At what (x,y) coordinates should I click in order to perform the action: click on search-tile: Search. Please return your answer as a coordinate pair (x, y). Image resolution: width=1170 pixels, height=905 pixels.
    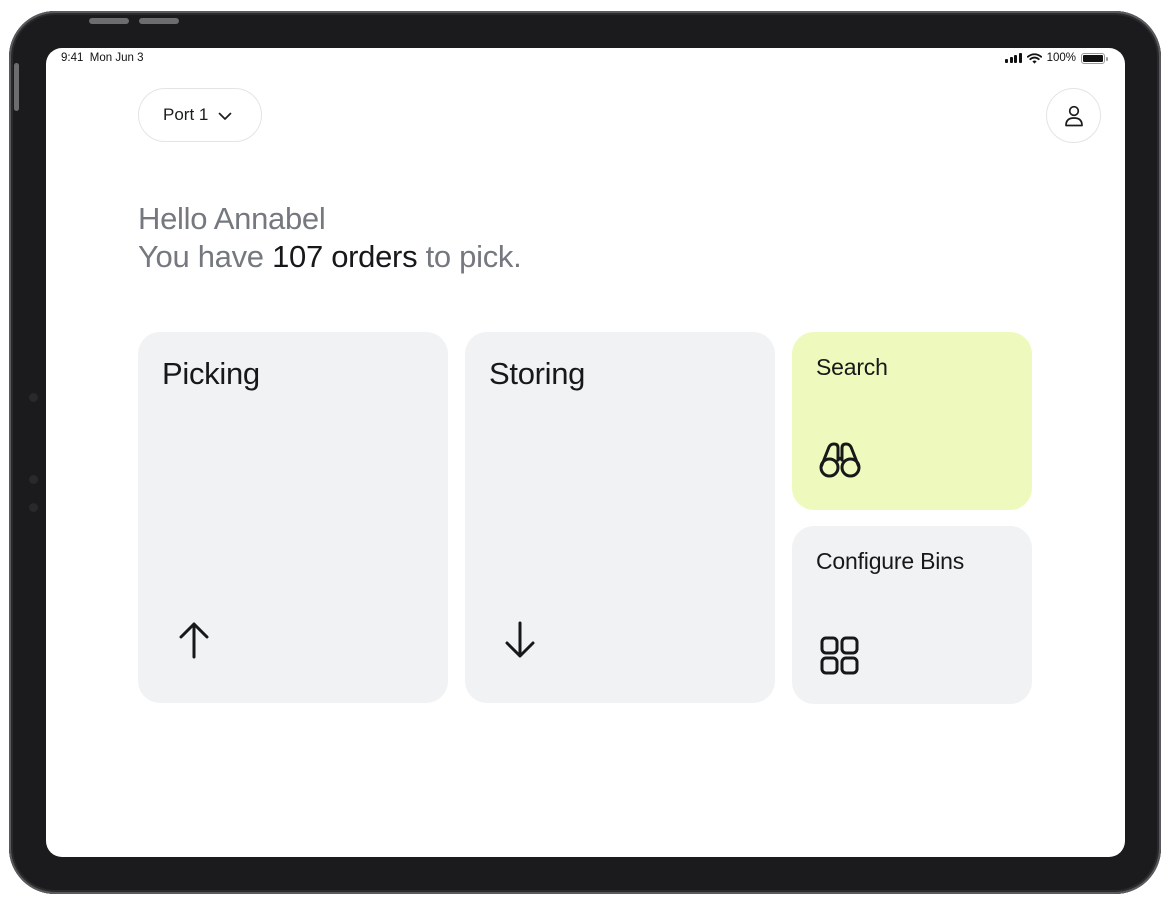
    Looking at the image, I should click on (912, 421).